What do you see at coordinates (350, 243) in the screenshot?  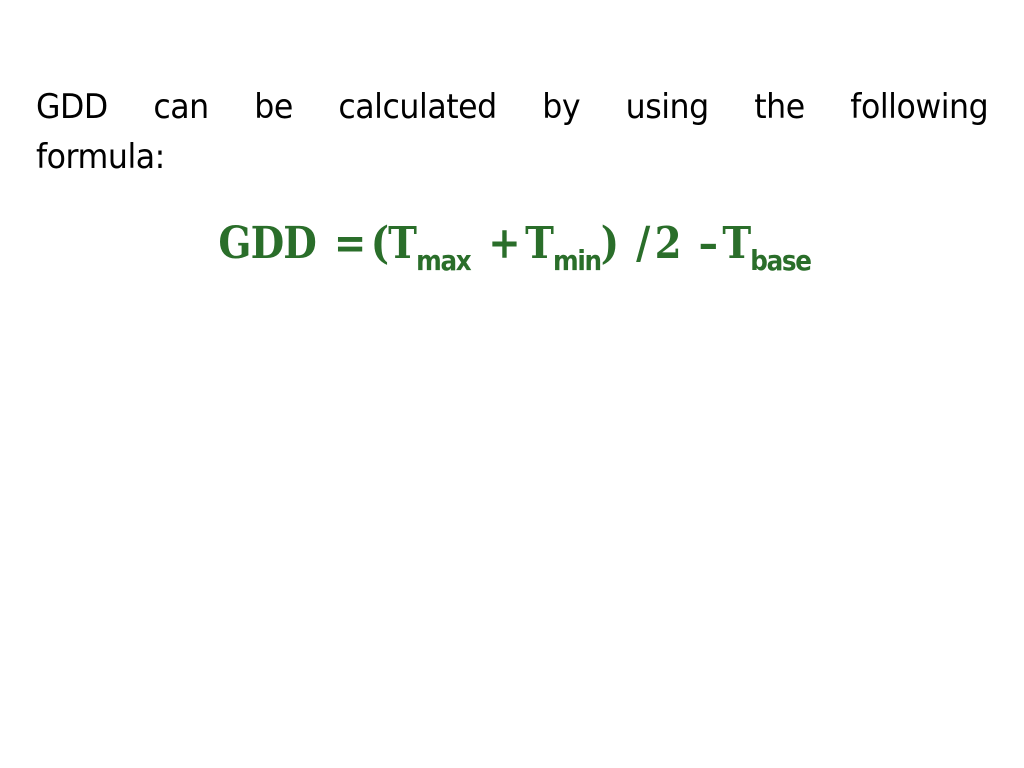 I see `formula-equals: =` at bounding box center [350, 243].